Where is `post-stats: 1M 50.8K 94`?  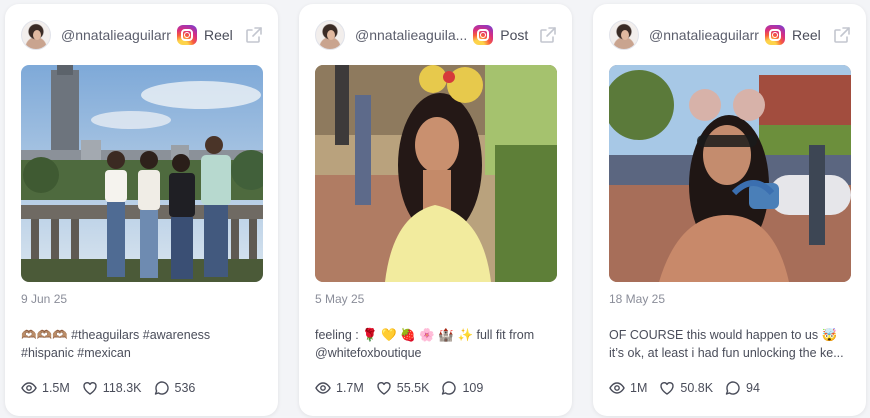 post-stats: 1M 50.8K 94 is located at coordinates (730, 388).